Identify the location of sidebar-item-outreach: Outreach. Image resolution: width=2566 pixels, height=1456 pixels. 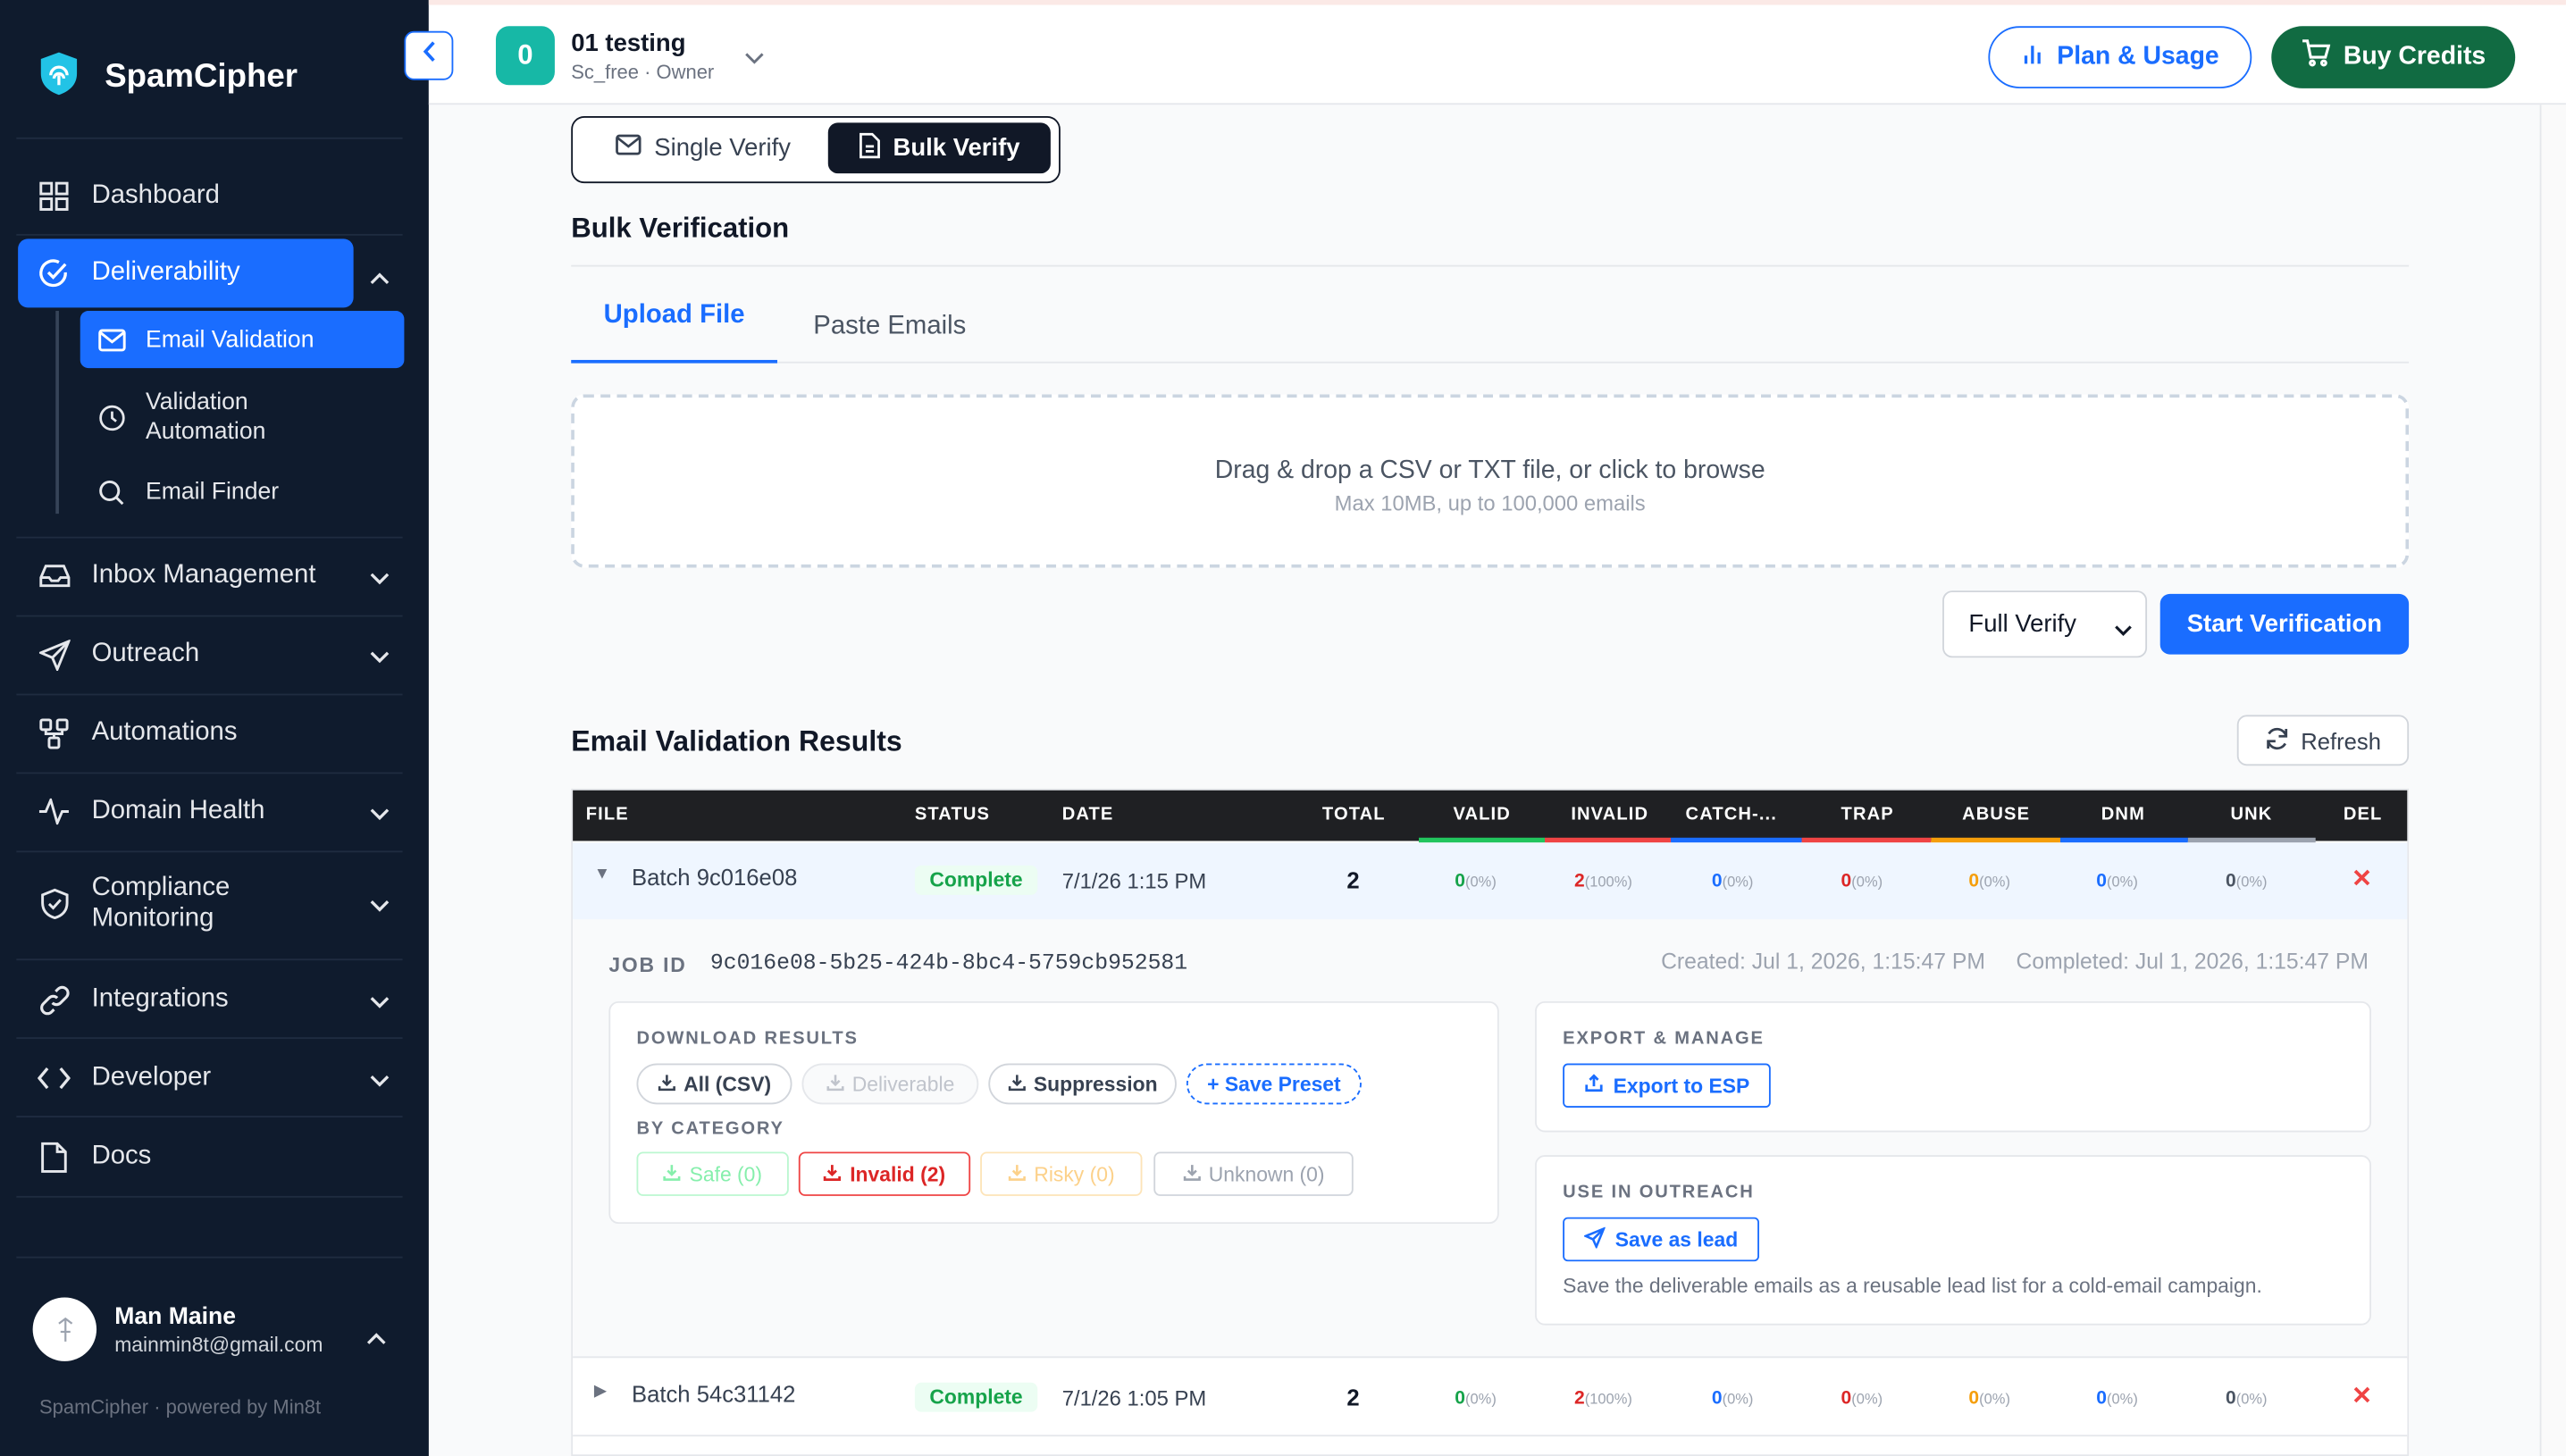
(210, 654).